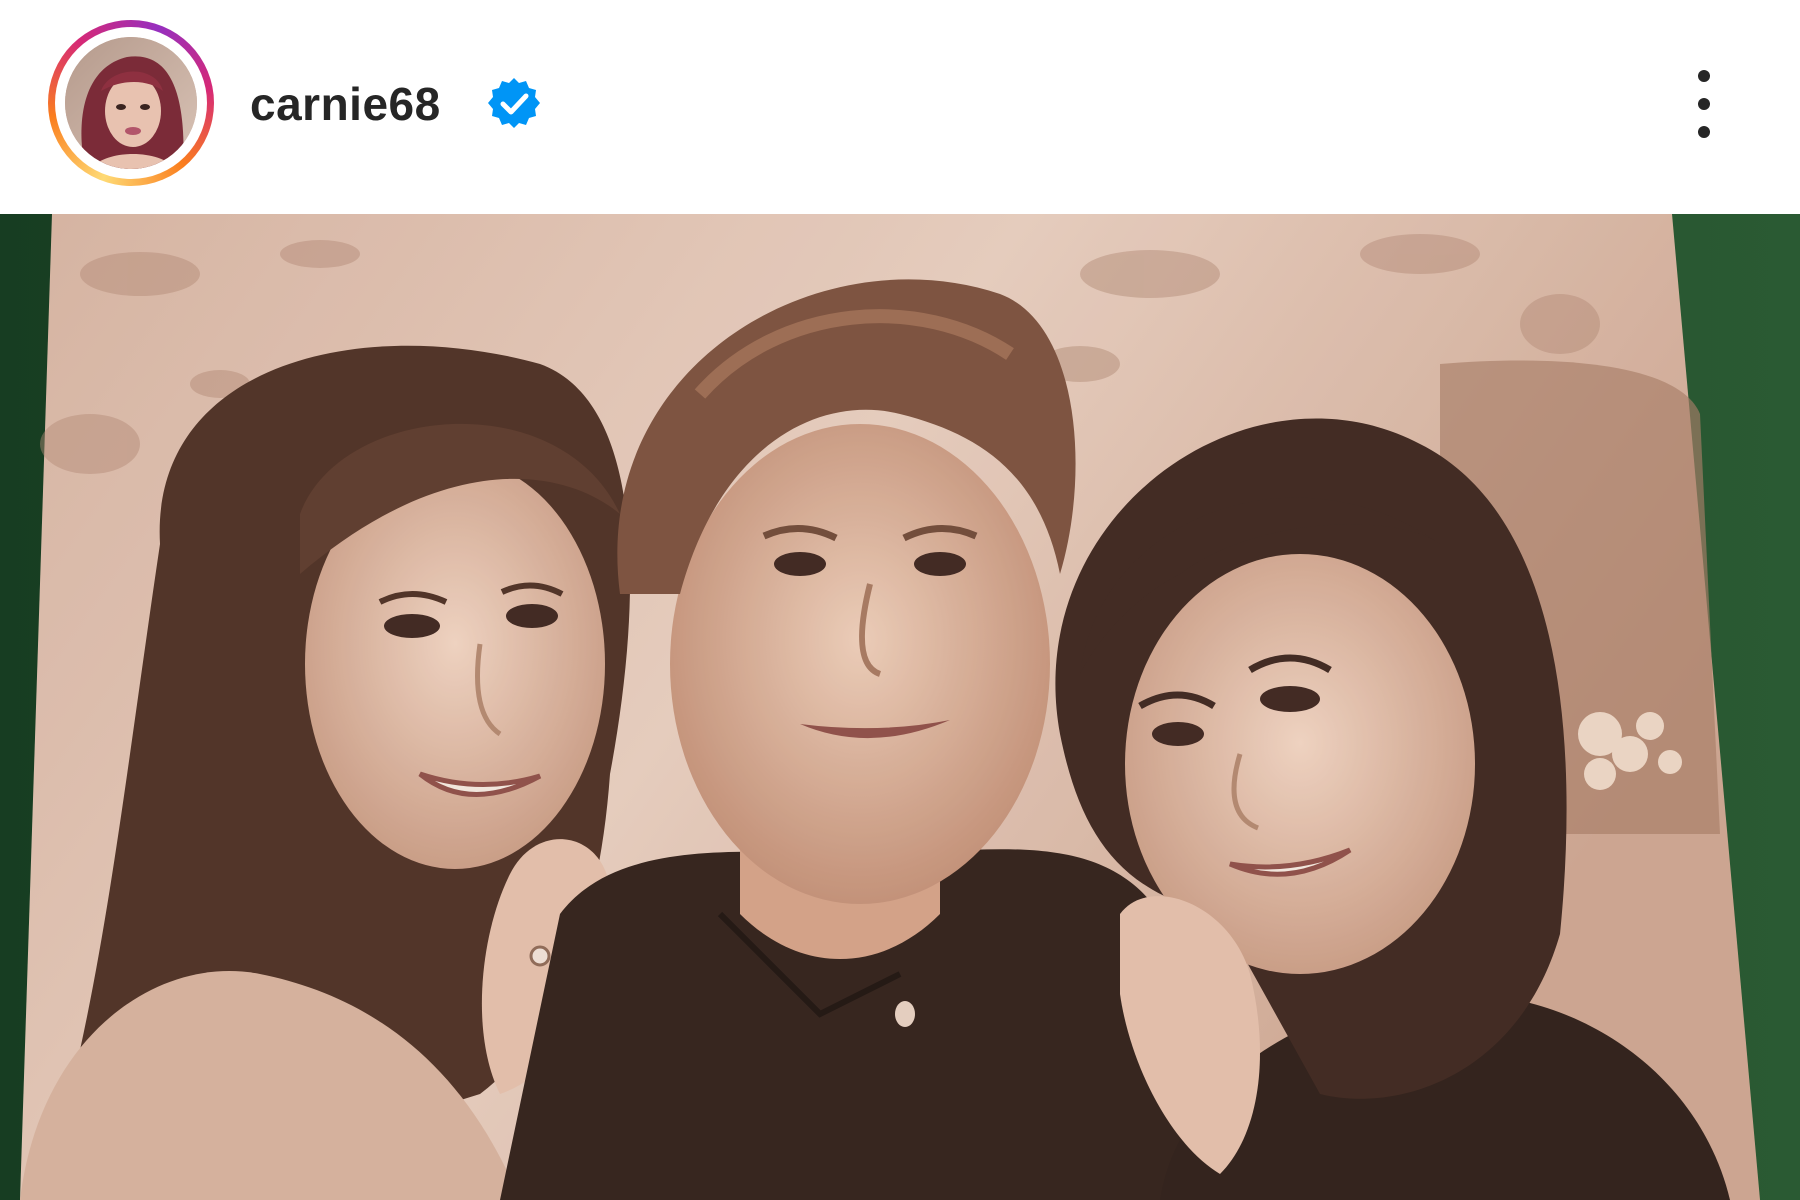  I want to click on story-ring, so click(131, 103).